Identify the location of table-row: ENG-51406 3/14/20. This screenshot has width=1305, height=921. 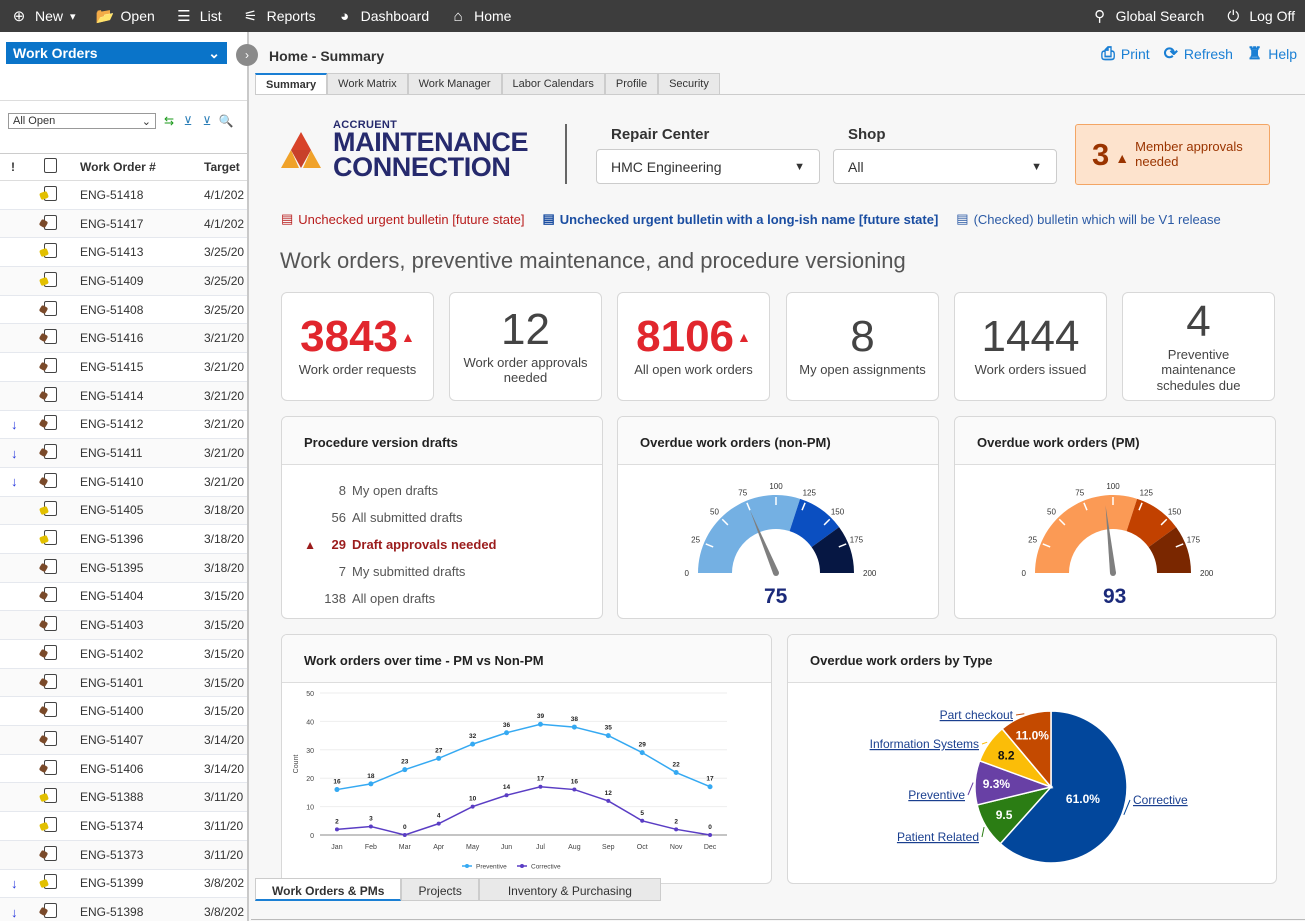
(123, 769).